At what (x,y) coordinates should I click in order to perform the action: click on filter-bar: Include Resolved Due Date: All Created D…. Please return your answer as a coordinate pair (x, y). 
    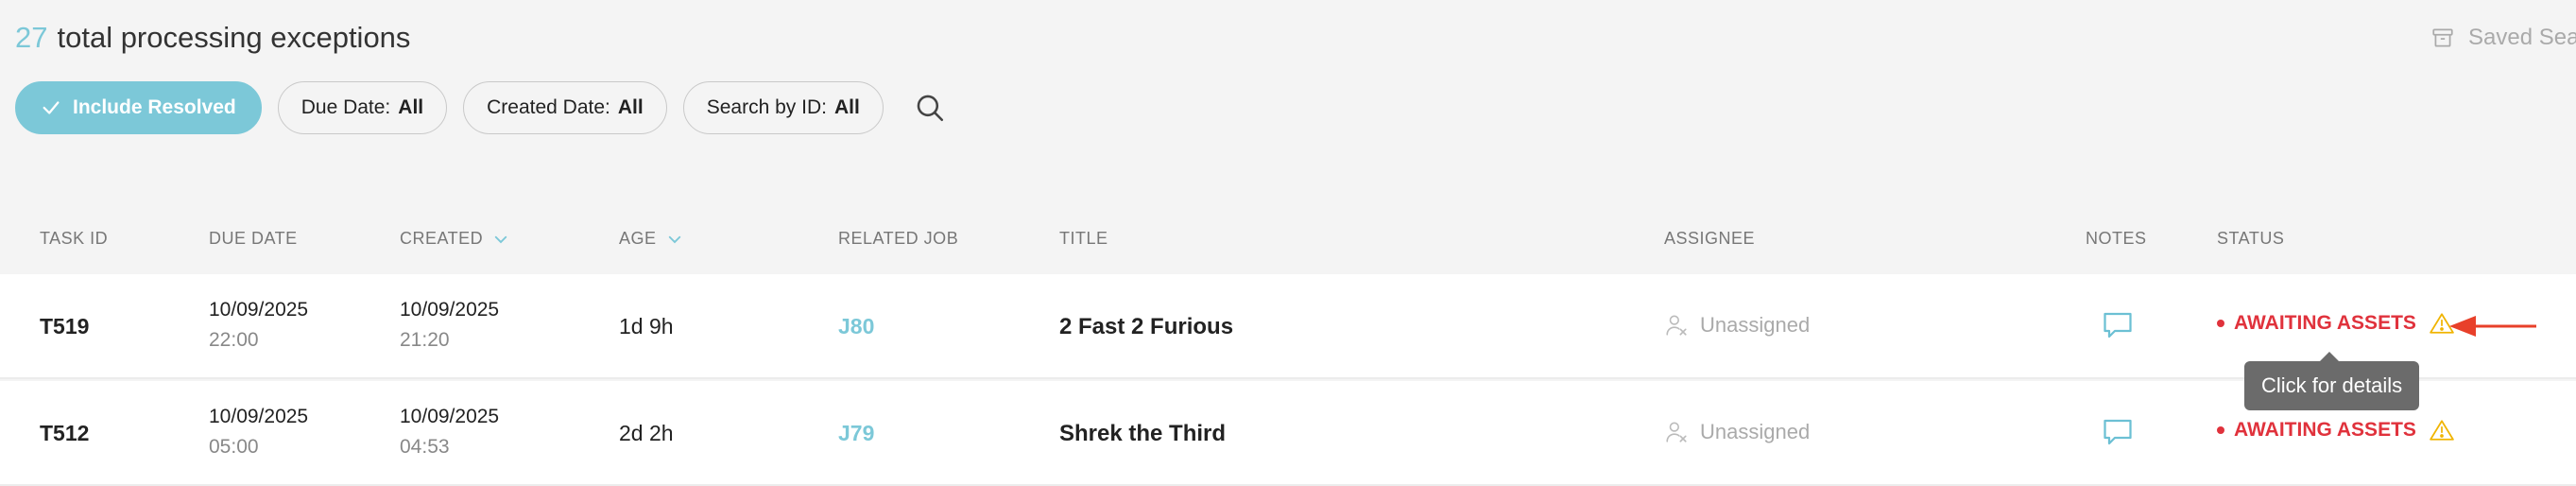
    Looking at the image, I should click on (484, 107).